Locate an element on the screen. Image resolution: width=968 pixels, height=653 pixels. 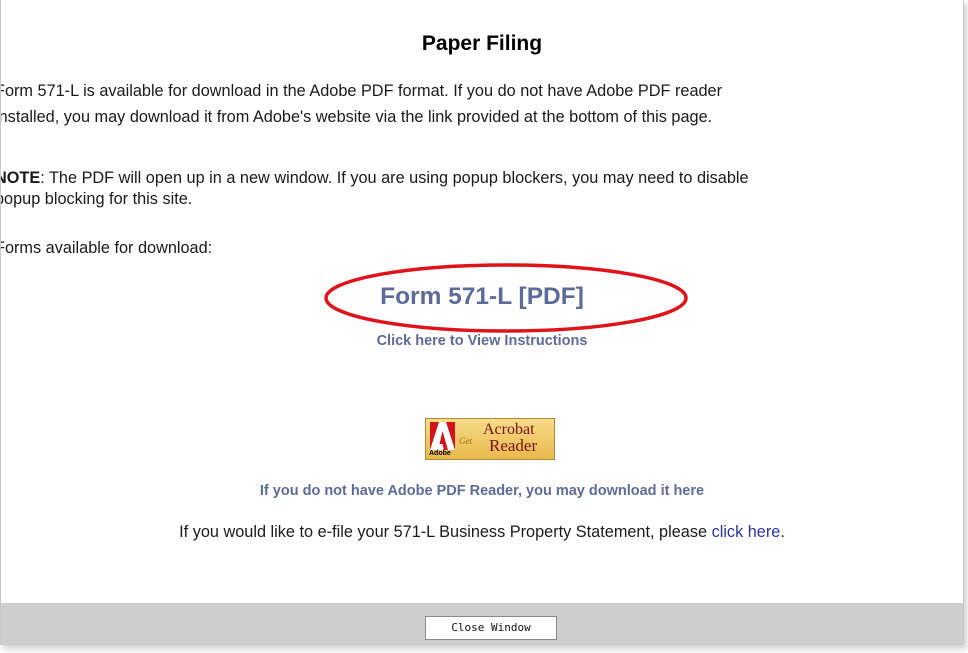
form-571l-pdf-link: Form 571-L [PDF] is located at coordinates (482, 297).